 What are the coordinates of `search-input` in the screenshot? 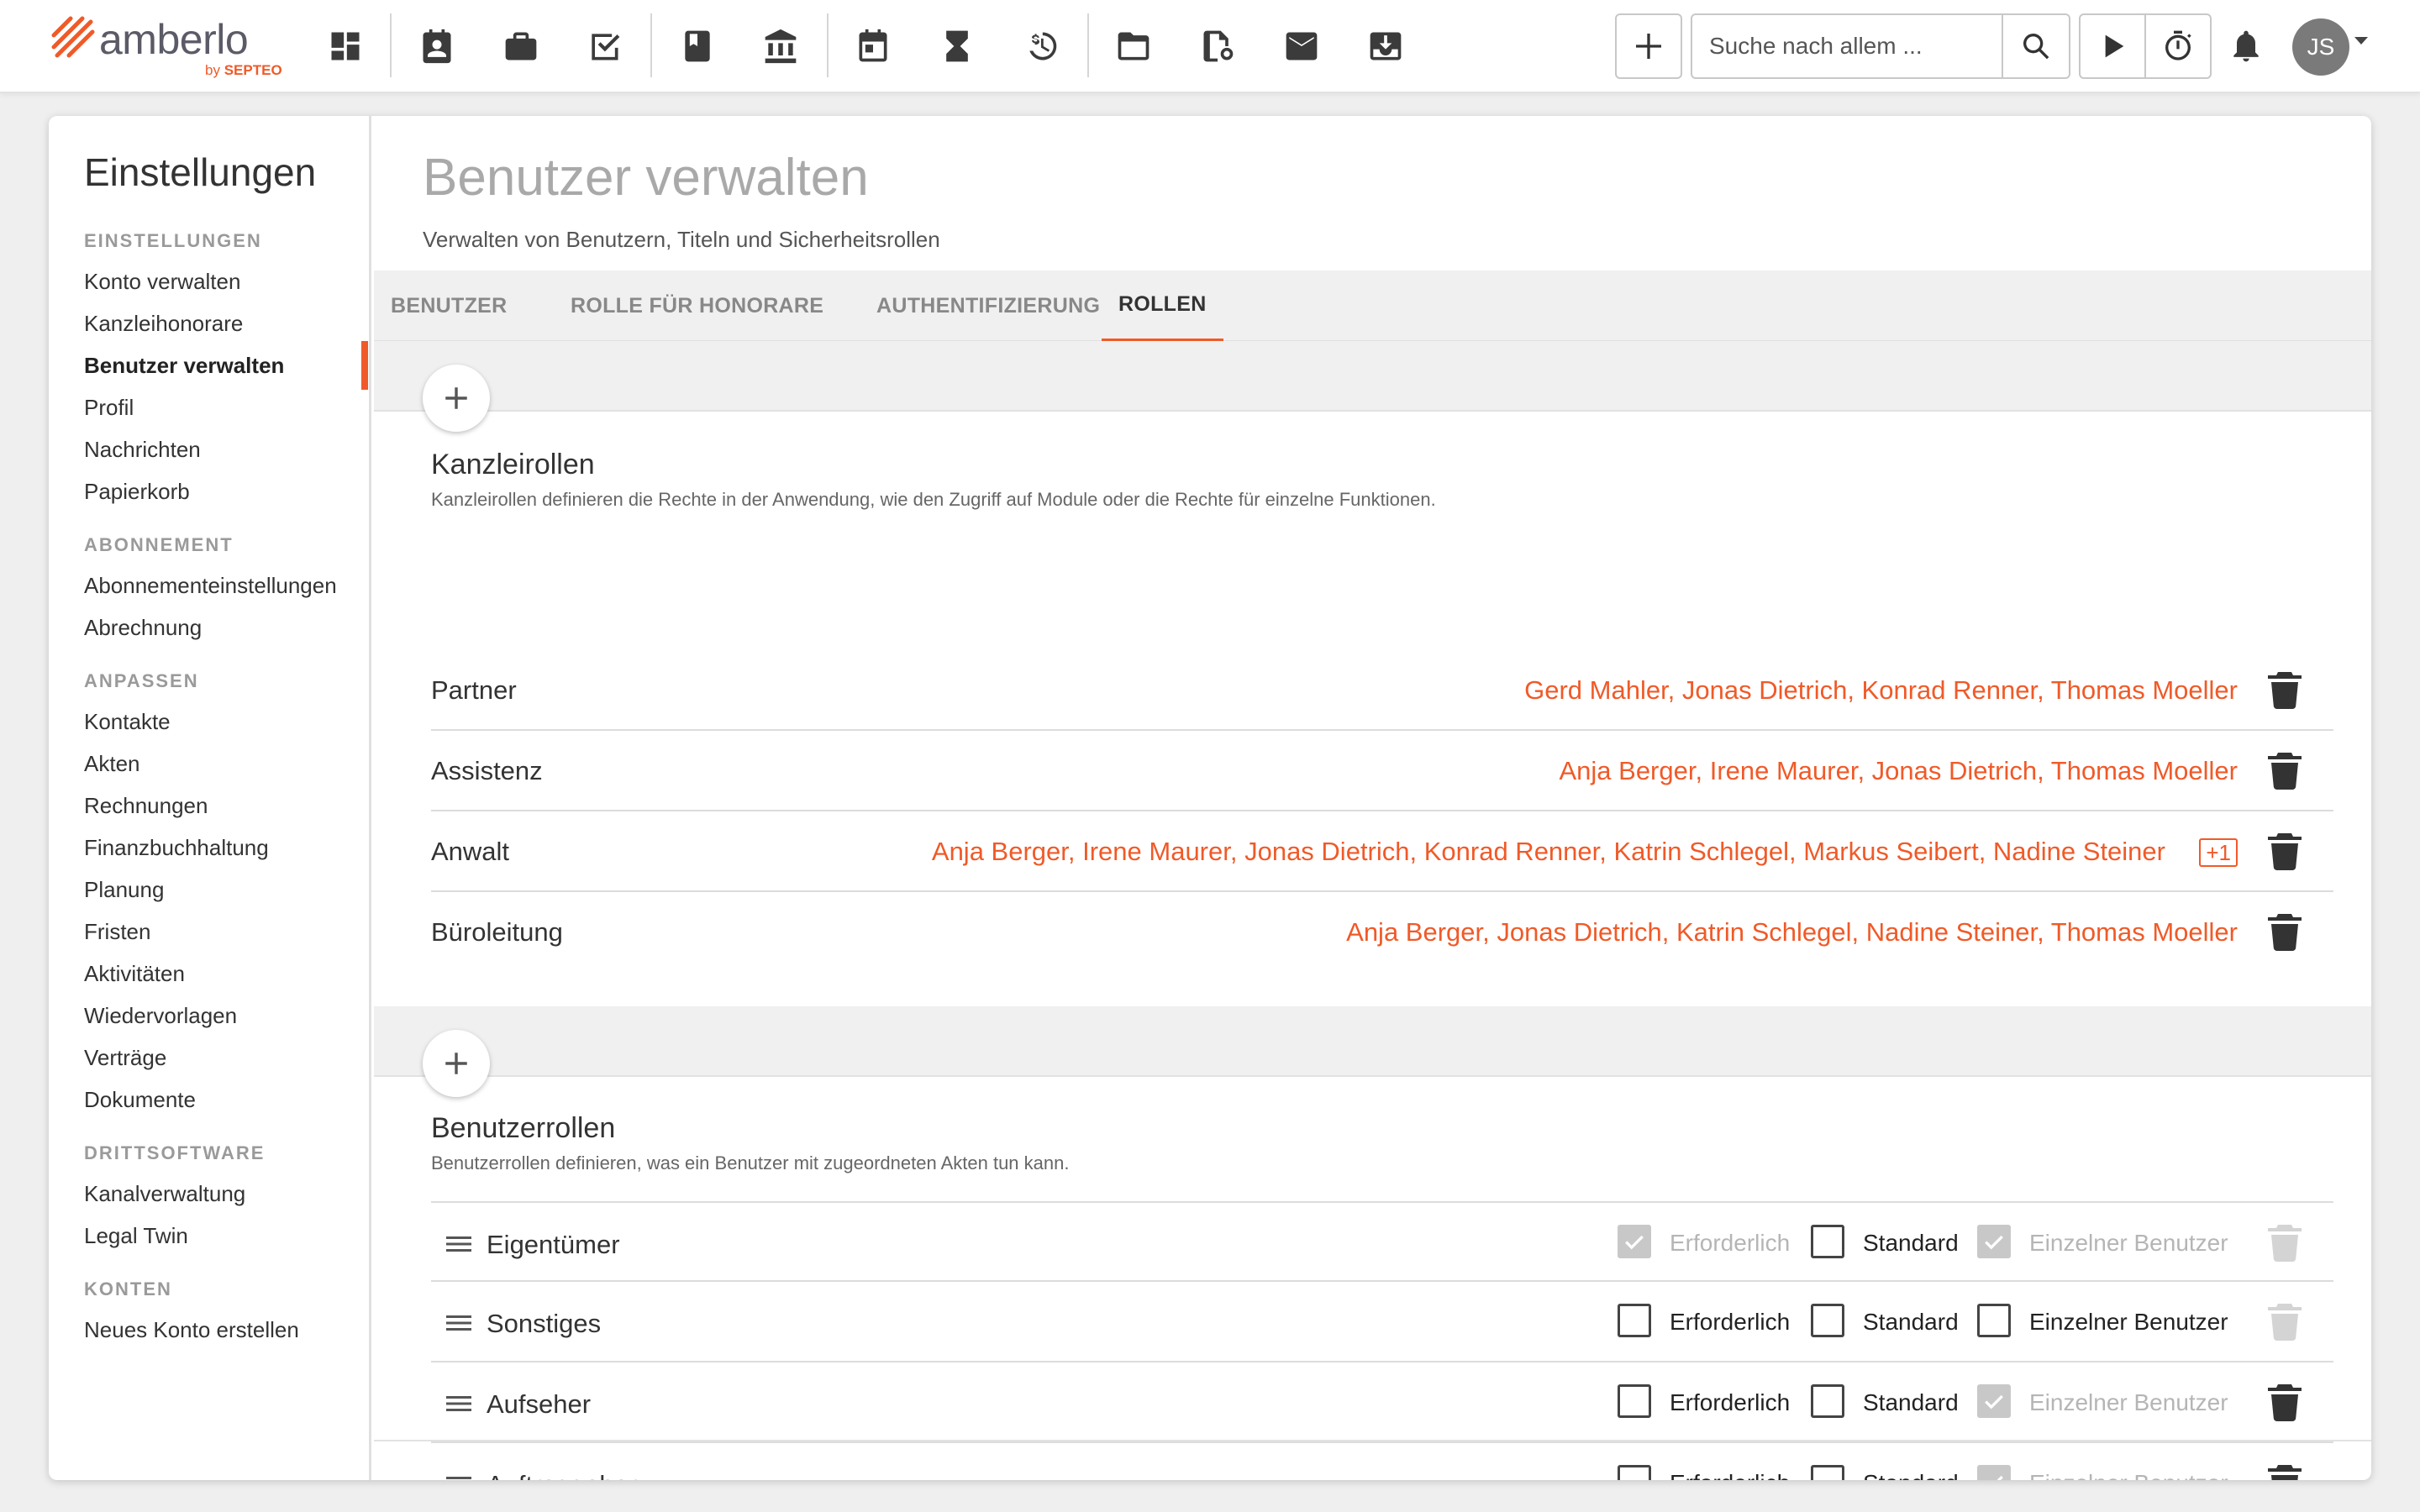 It's located at (1847, 46).